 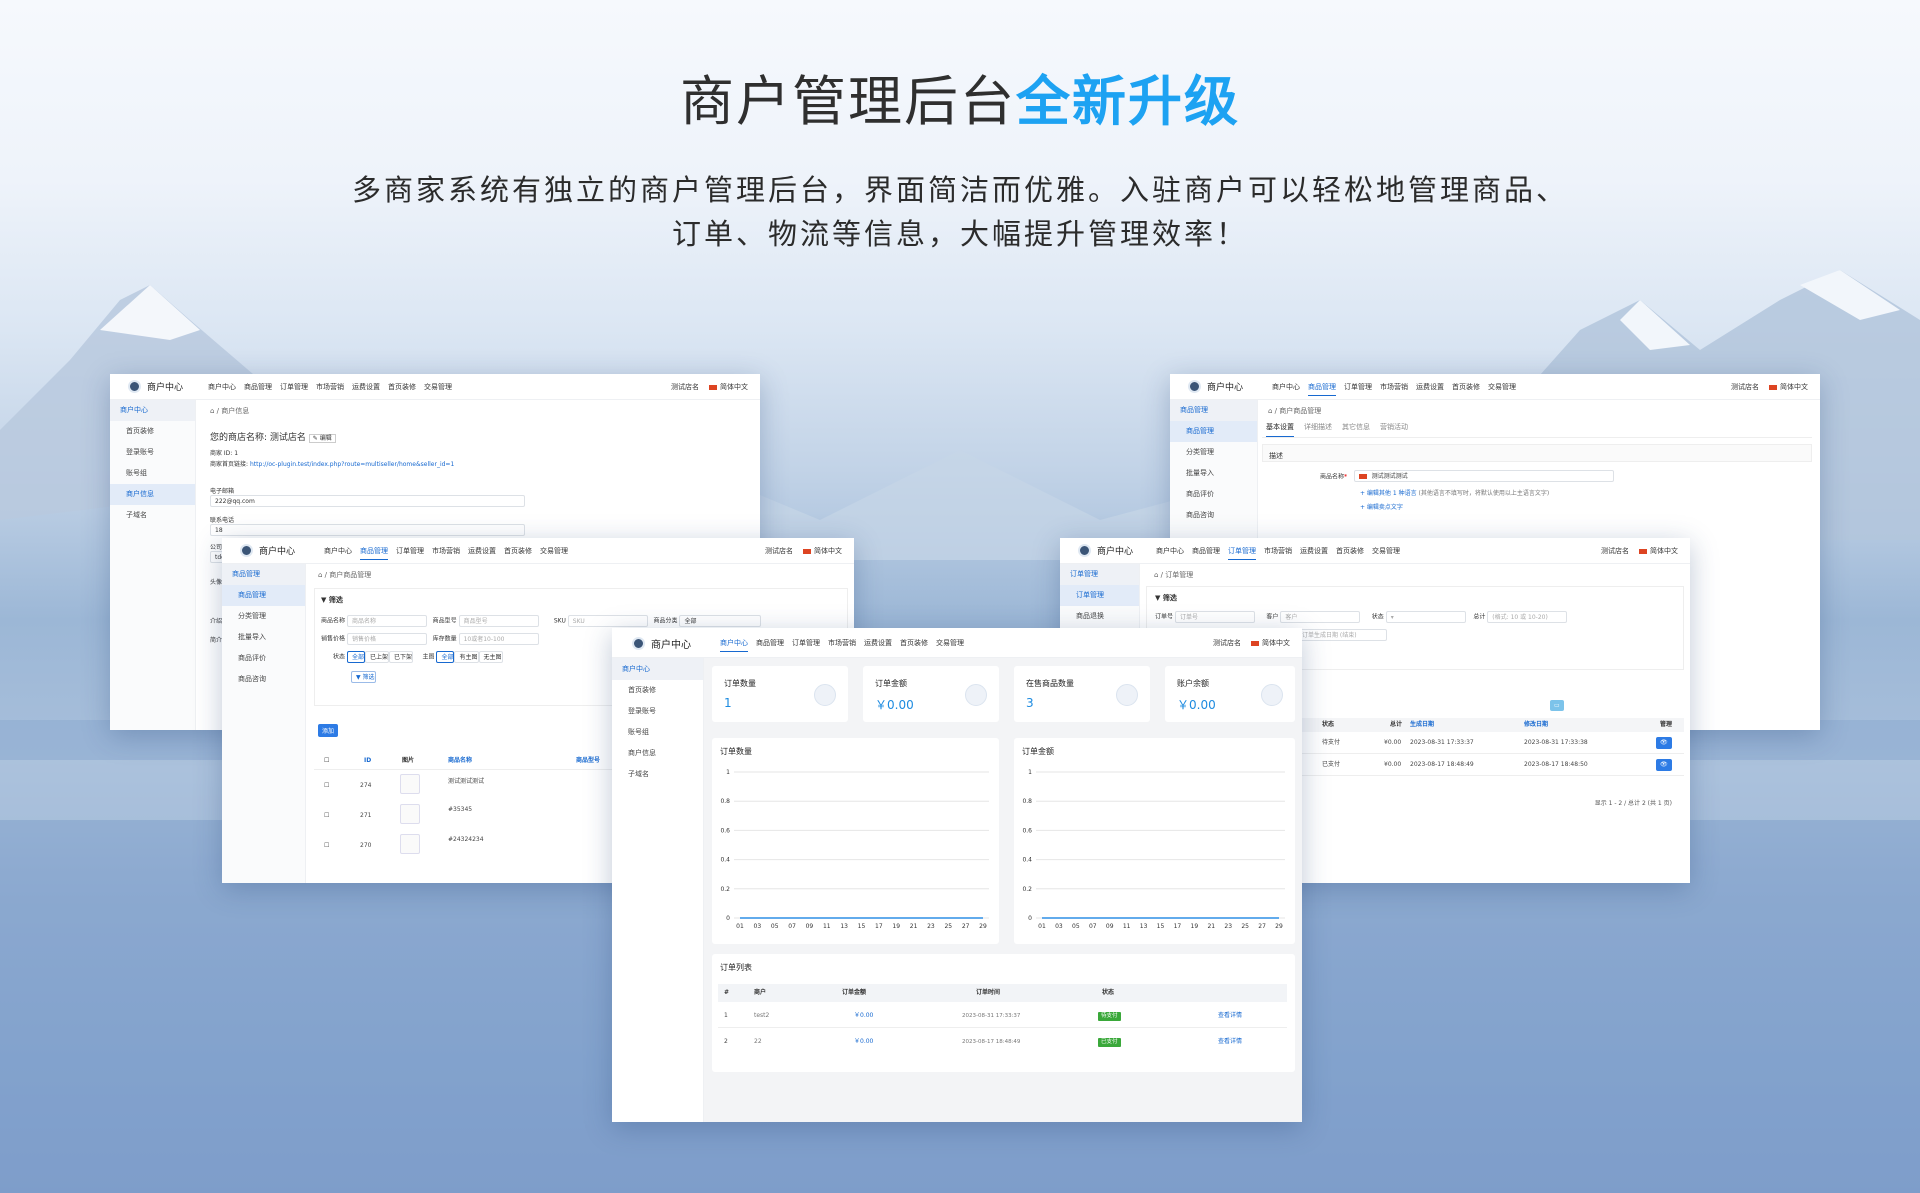 What do you see at coordinates (607, 621) in the screenshot?
I see `filter-sku-input: SKU` at bounding box center [607, 621].